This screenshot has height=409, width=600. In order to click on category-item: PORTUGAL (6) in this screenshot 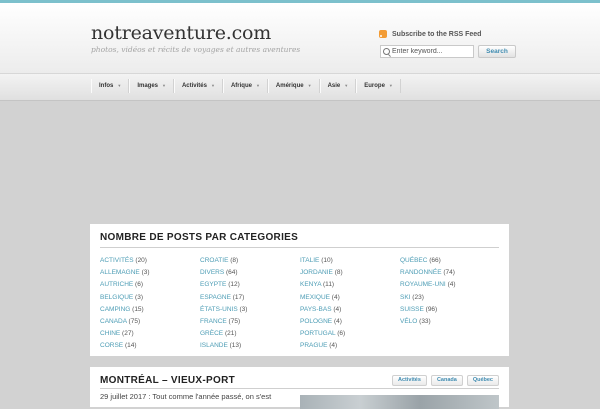, I will do `click(322, 334)`.